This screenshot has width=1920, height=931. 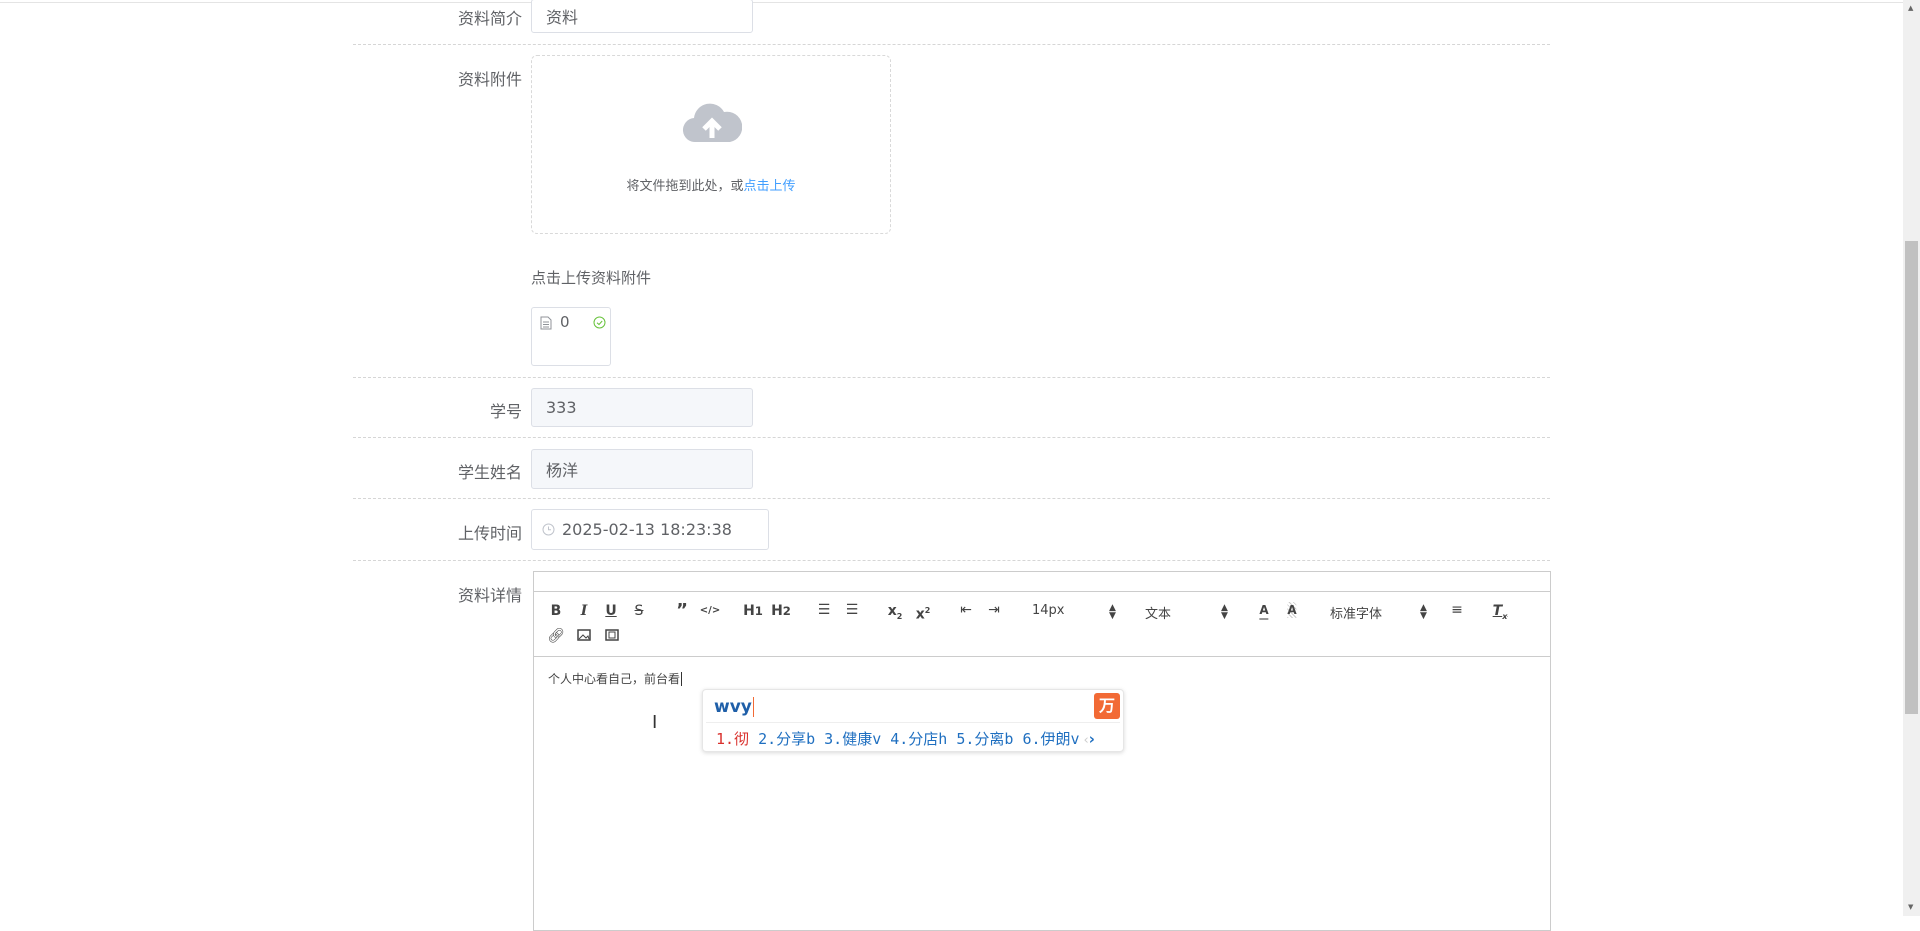 What do you see at coordinates (1911, 477) in the screenshot?
I see `scrollbar-thumb` at bounding box center [1911, 477].